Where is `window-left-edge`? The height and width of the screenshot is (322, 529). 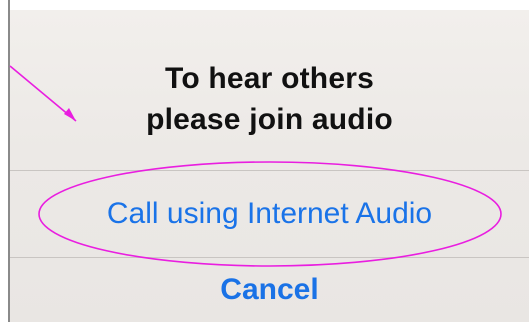 window-left-edge is located at coordinates (5, 161).